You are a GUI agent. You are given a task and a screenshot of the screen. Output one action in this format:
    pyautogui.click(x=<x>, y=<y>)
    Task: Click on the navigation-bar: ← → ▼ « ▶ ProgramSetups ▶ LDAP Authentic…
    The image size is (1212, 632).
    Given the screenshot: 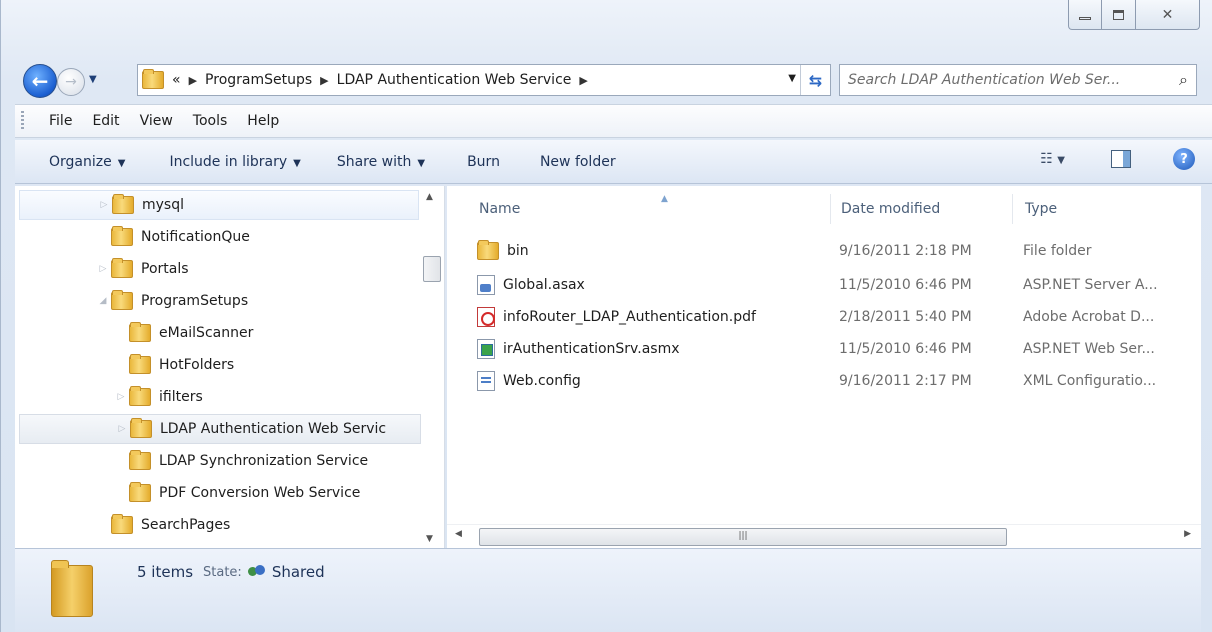 What is the action you would take?
    pyautogui.click(x=611, y=80)
    